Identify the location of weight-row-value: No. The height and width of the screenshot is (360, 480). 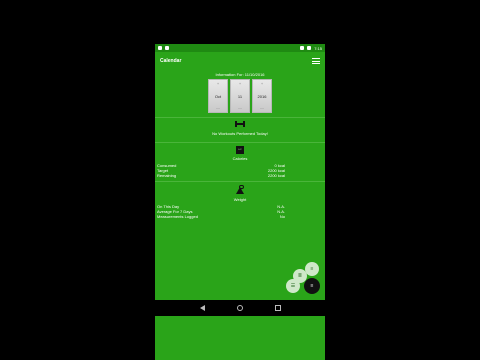
(282, 216).